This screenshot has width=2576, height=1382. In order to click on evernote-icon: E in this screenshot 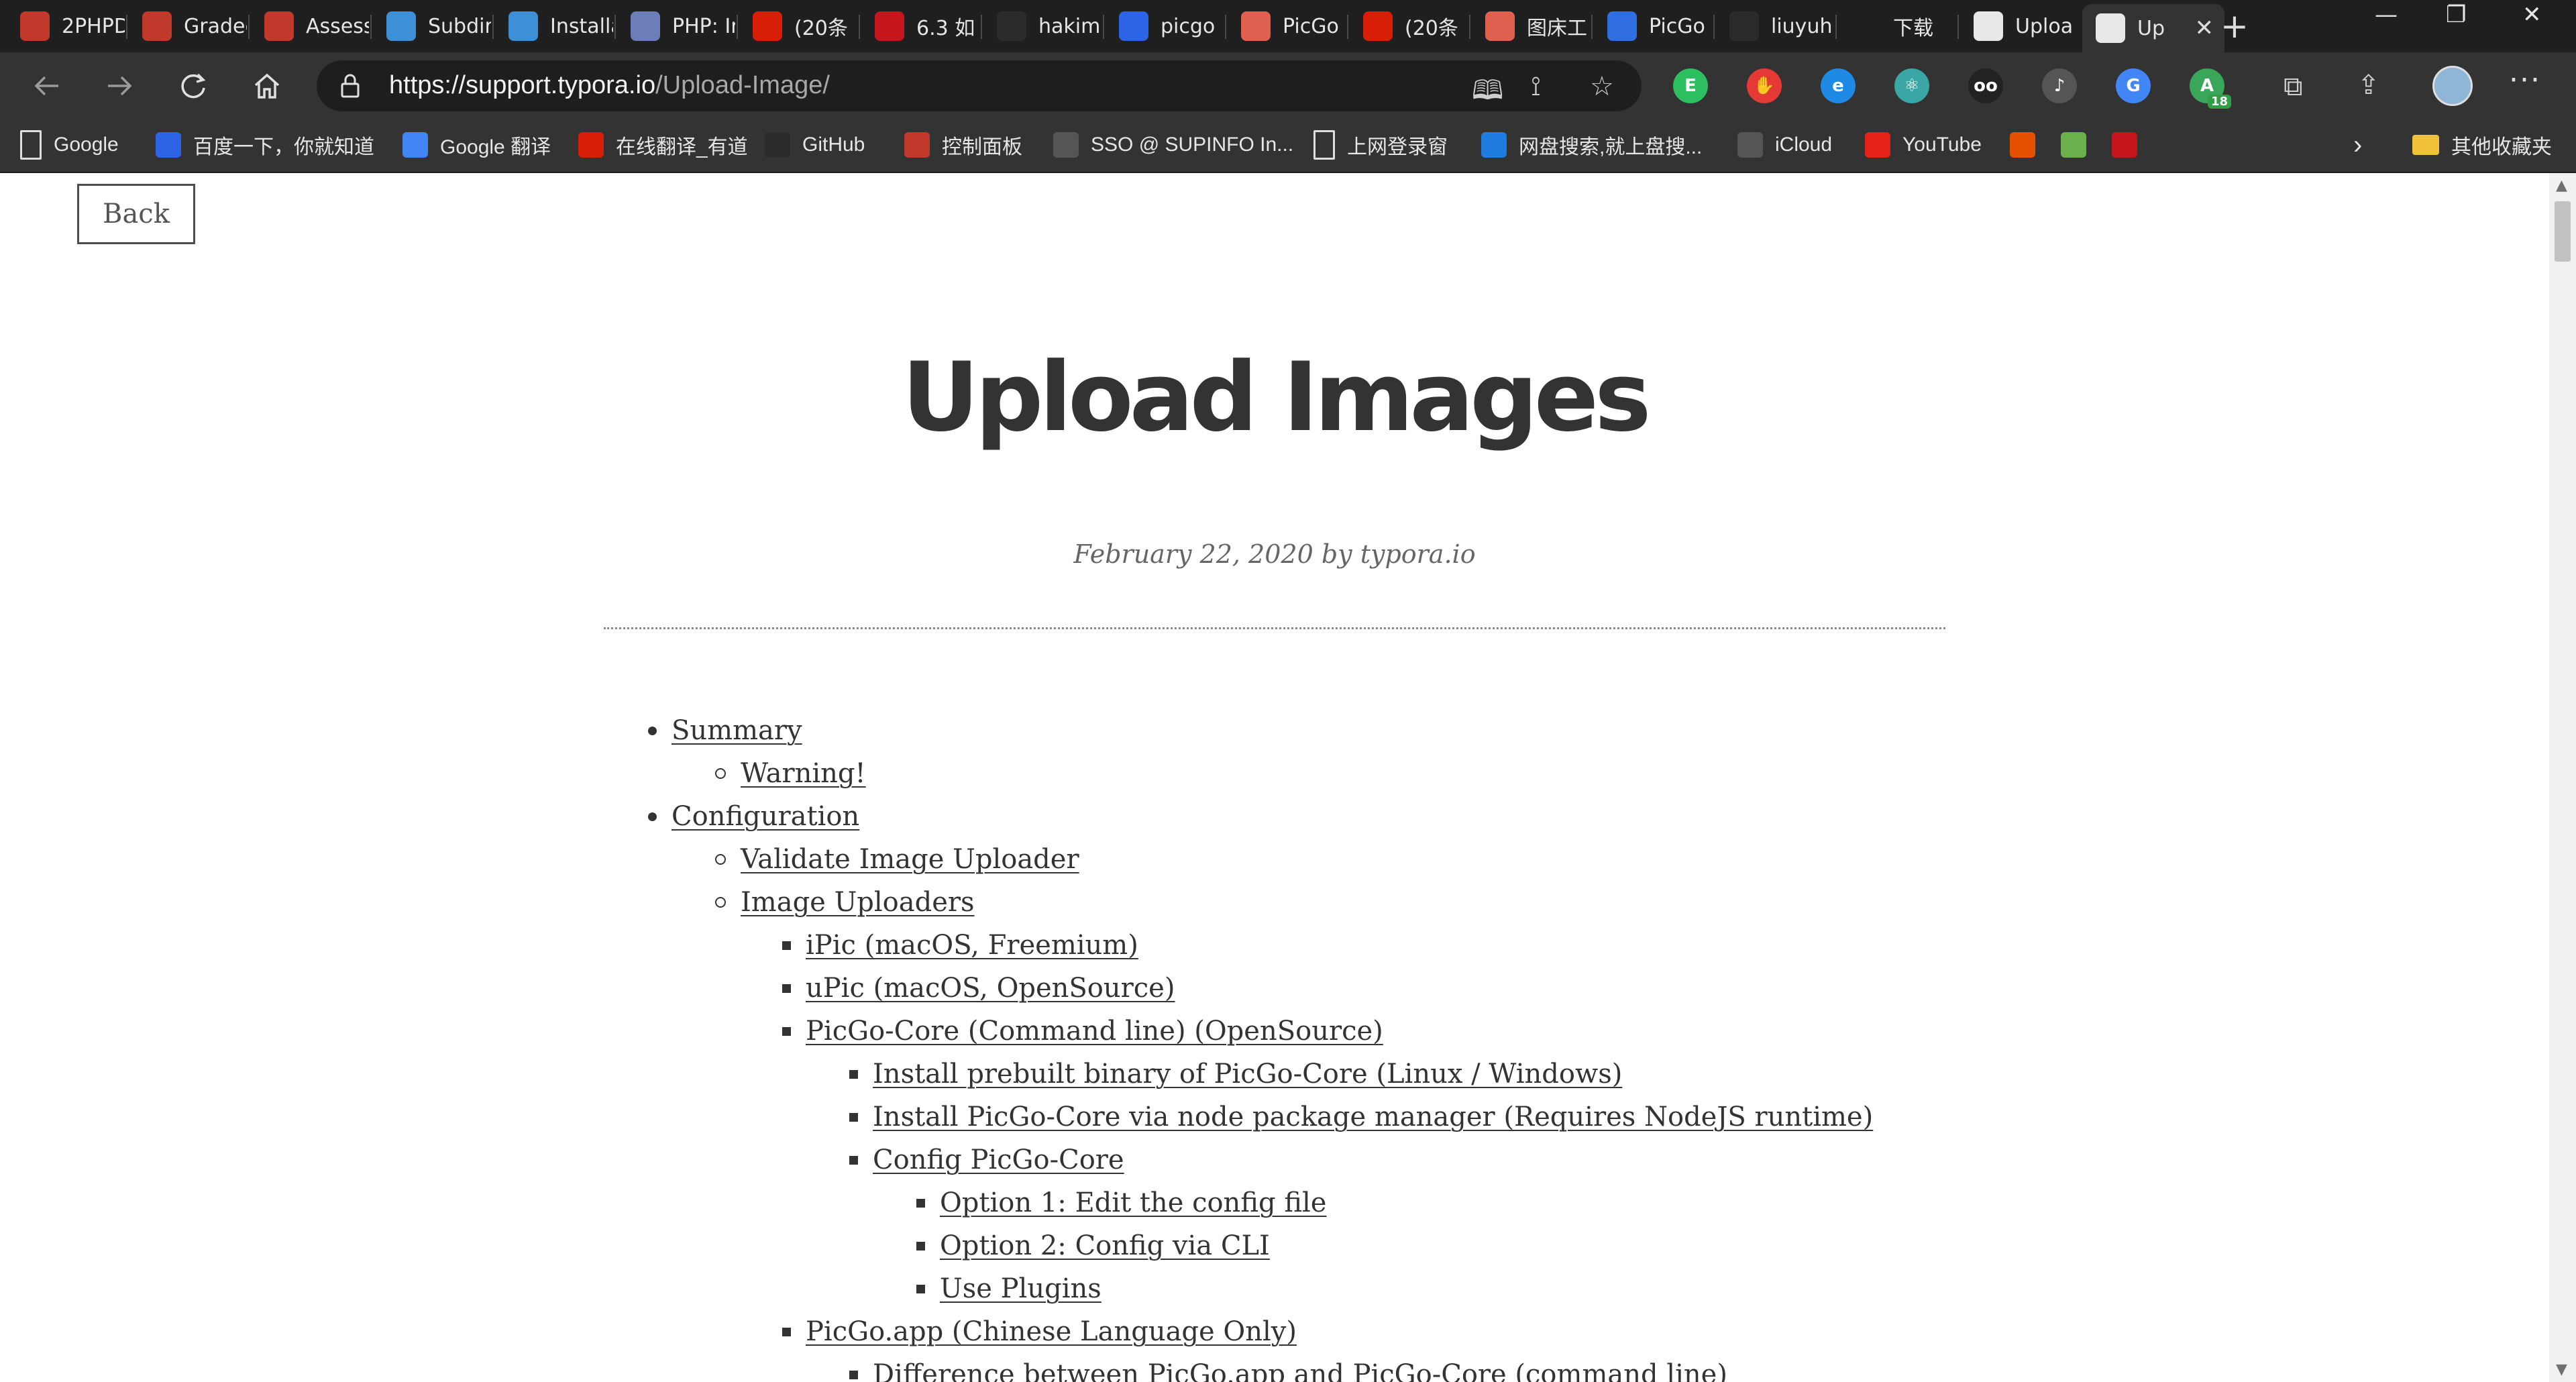, I will do `click(1690, 85)`.